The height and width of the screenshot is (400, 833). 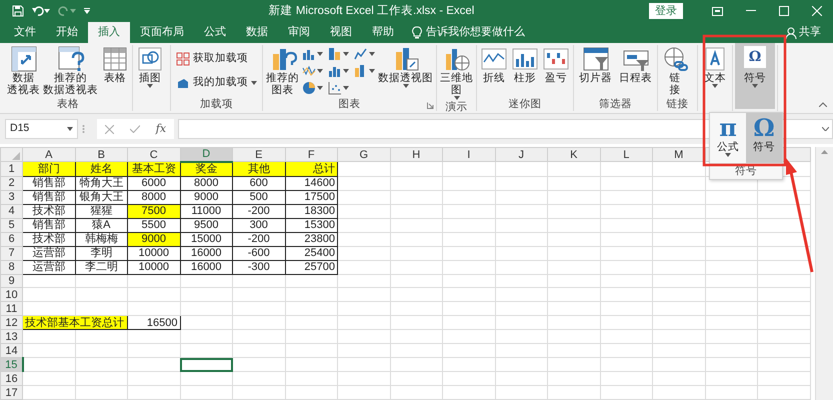 What do you see at coordinates (215, 32) in the screenshot?
I see `ribbon-tab: 公式` at bounding box center [215, 32].